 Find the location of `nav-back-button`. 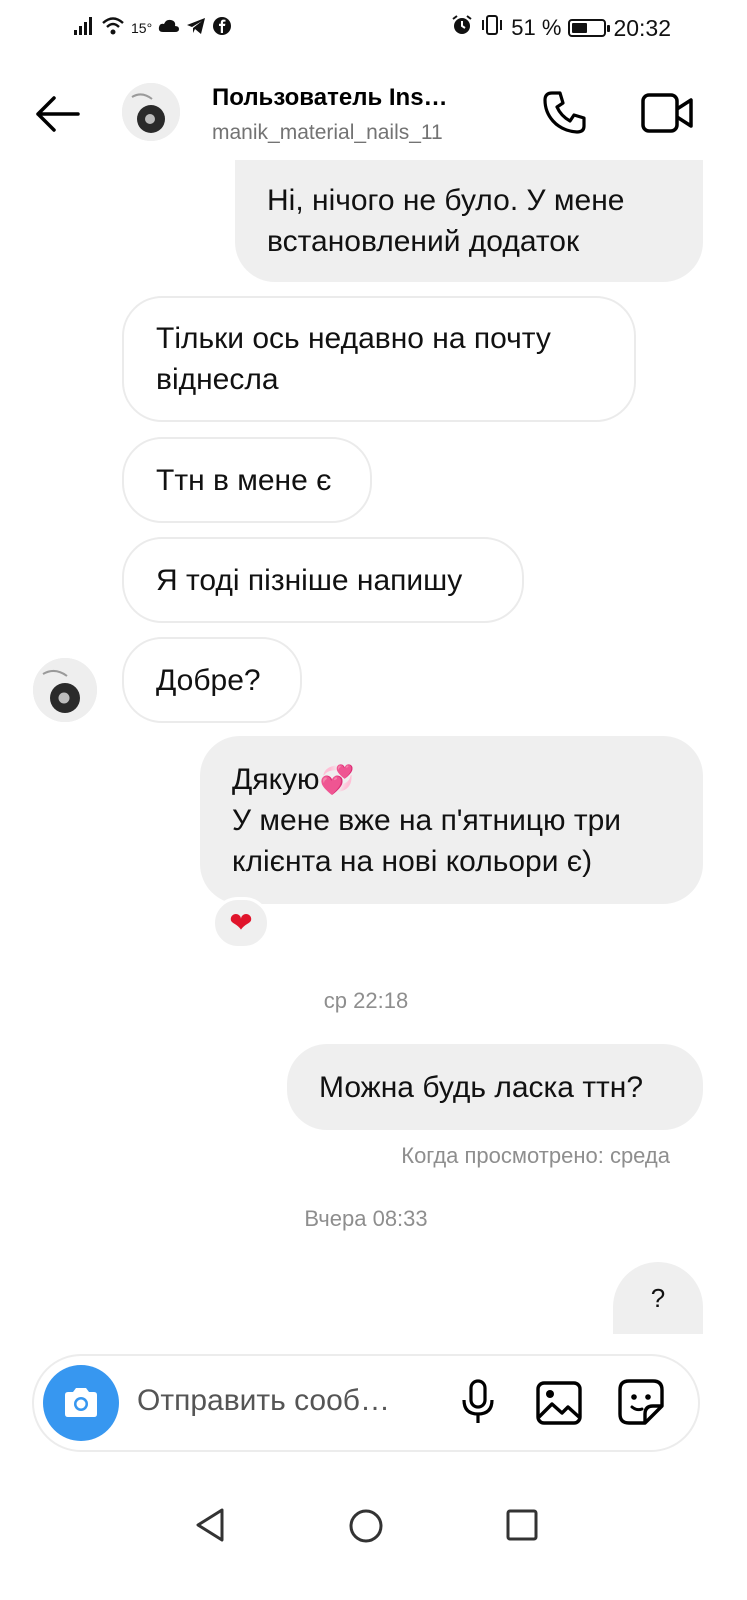

nav-back-button is located at coordinates (210, 1525).